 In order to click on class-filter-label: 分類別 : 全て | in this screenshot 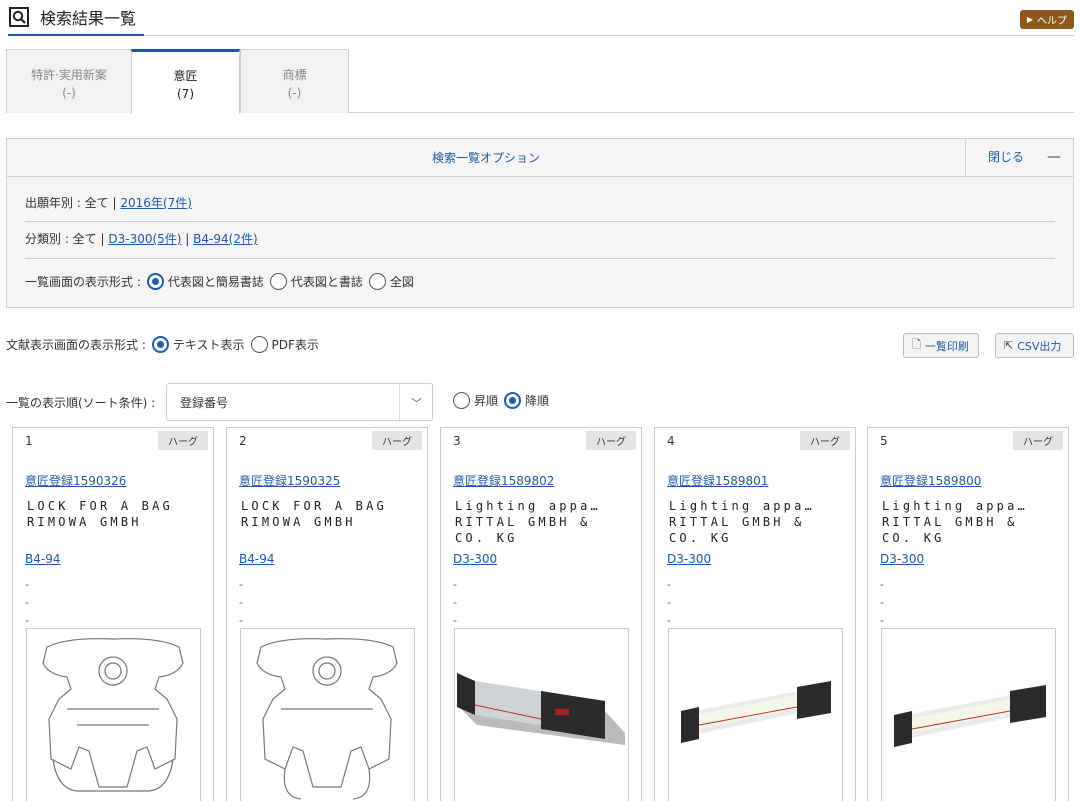, I will do `click(65, 239)`.